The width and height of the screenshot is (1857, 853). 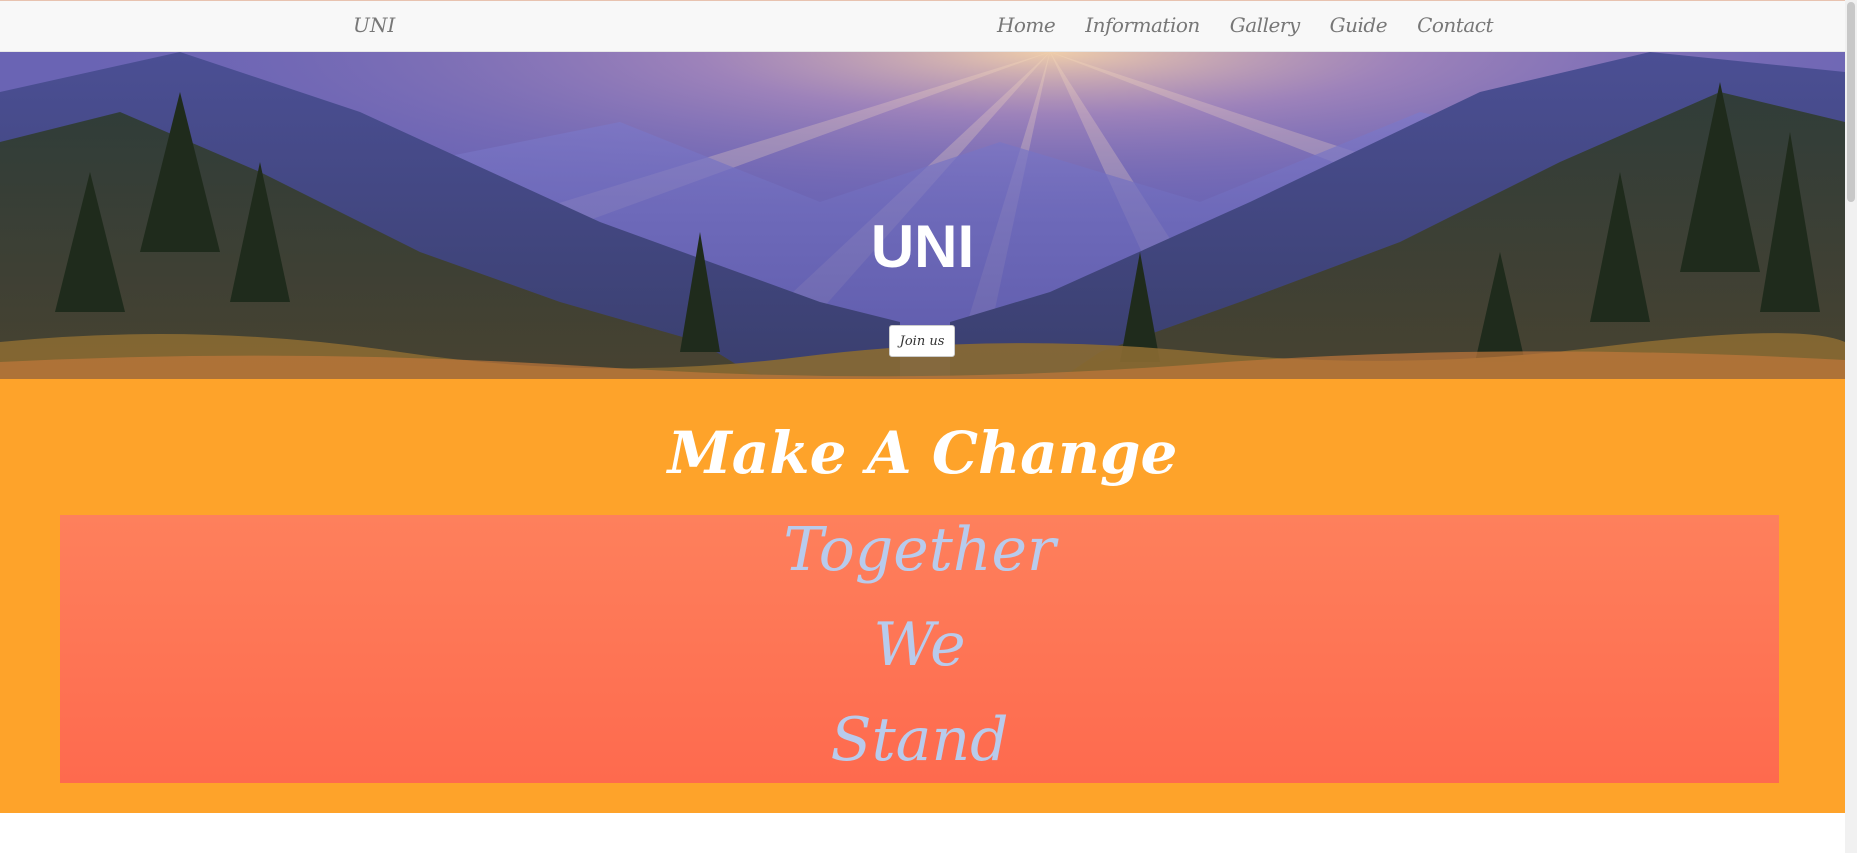 I want to click on nav-link-contact: Contact, so click(x=1455, y=25).